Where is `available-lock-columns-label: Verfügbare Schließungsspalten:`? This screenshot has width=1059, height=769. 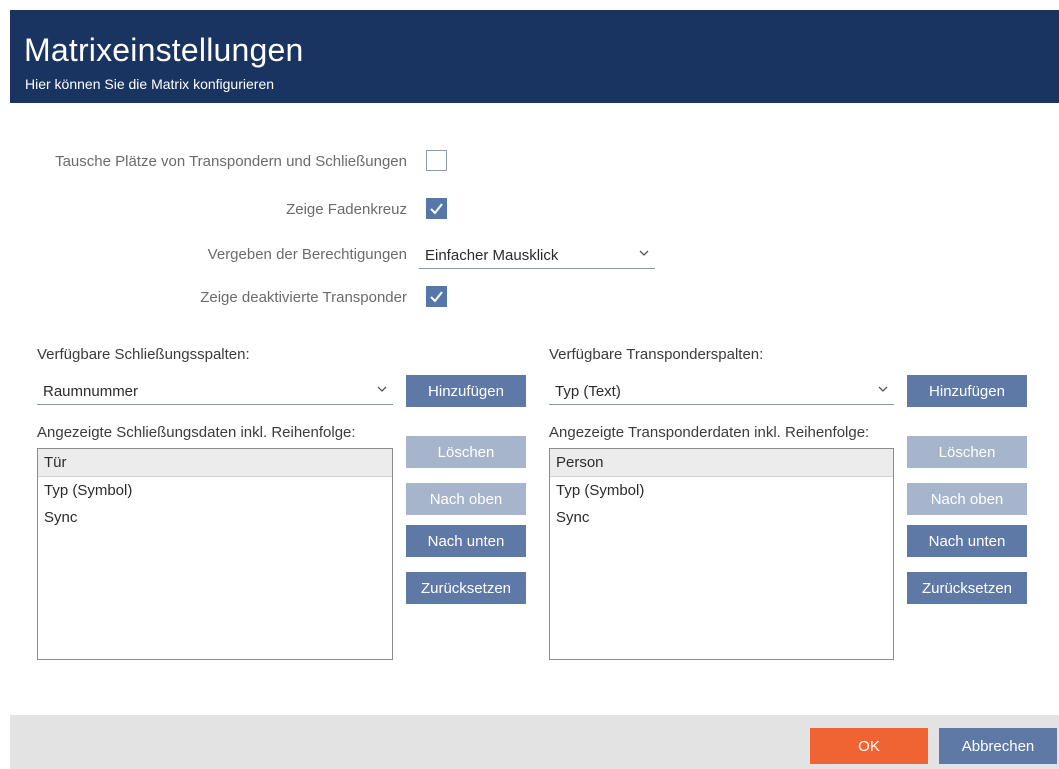
available-lock-columns-label: Verfügbare Schließungsspalten: is located at coordinates (143, 354).